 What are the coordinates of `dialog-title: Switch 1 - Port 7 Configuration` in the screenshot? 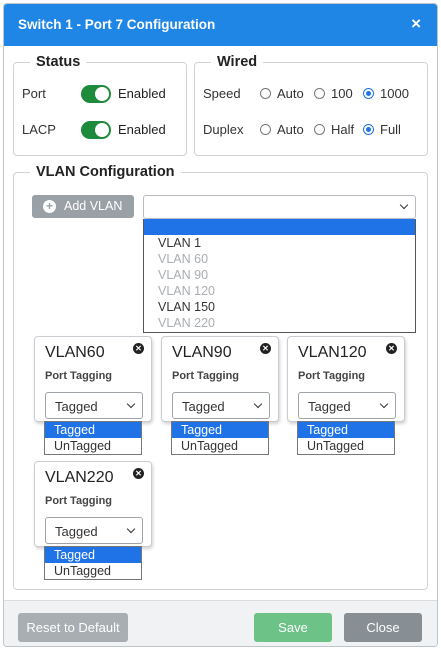 It's located at (117, 24).